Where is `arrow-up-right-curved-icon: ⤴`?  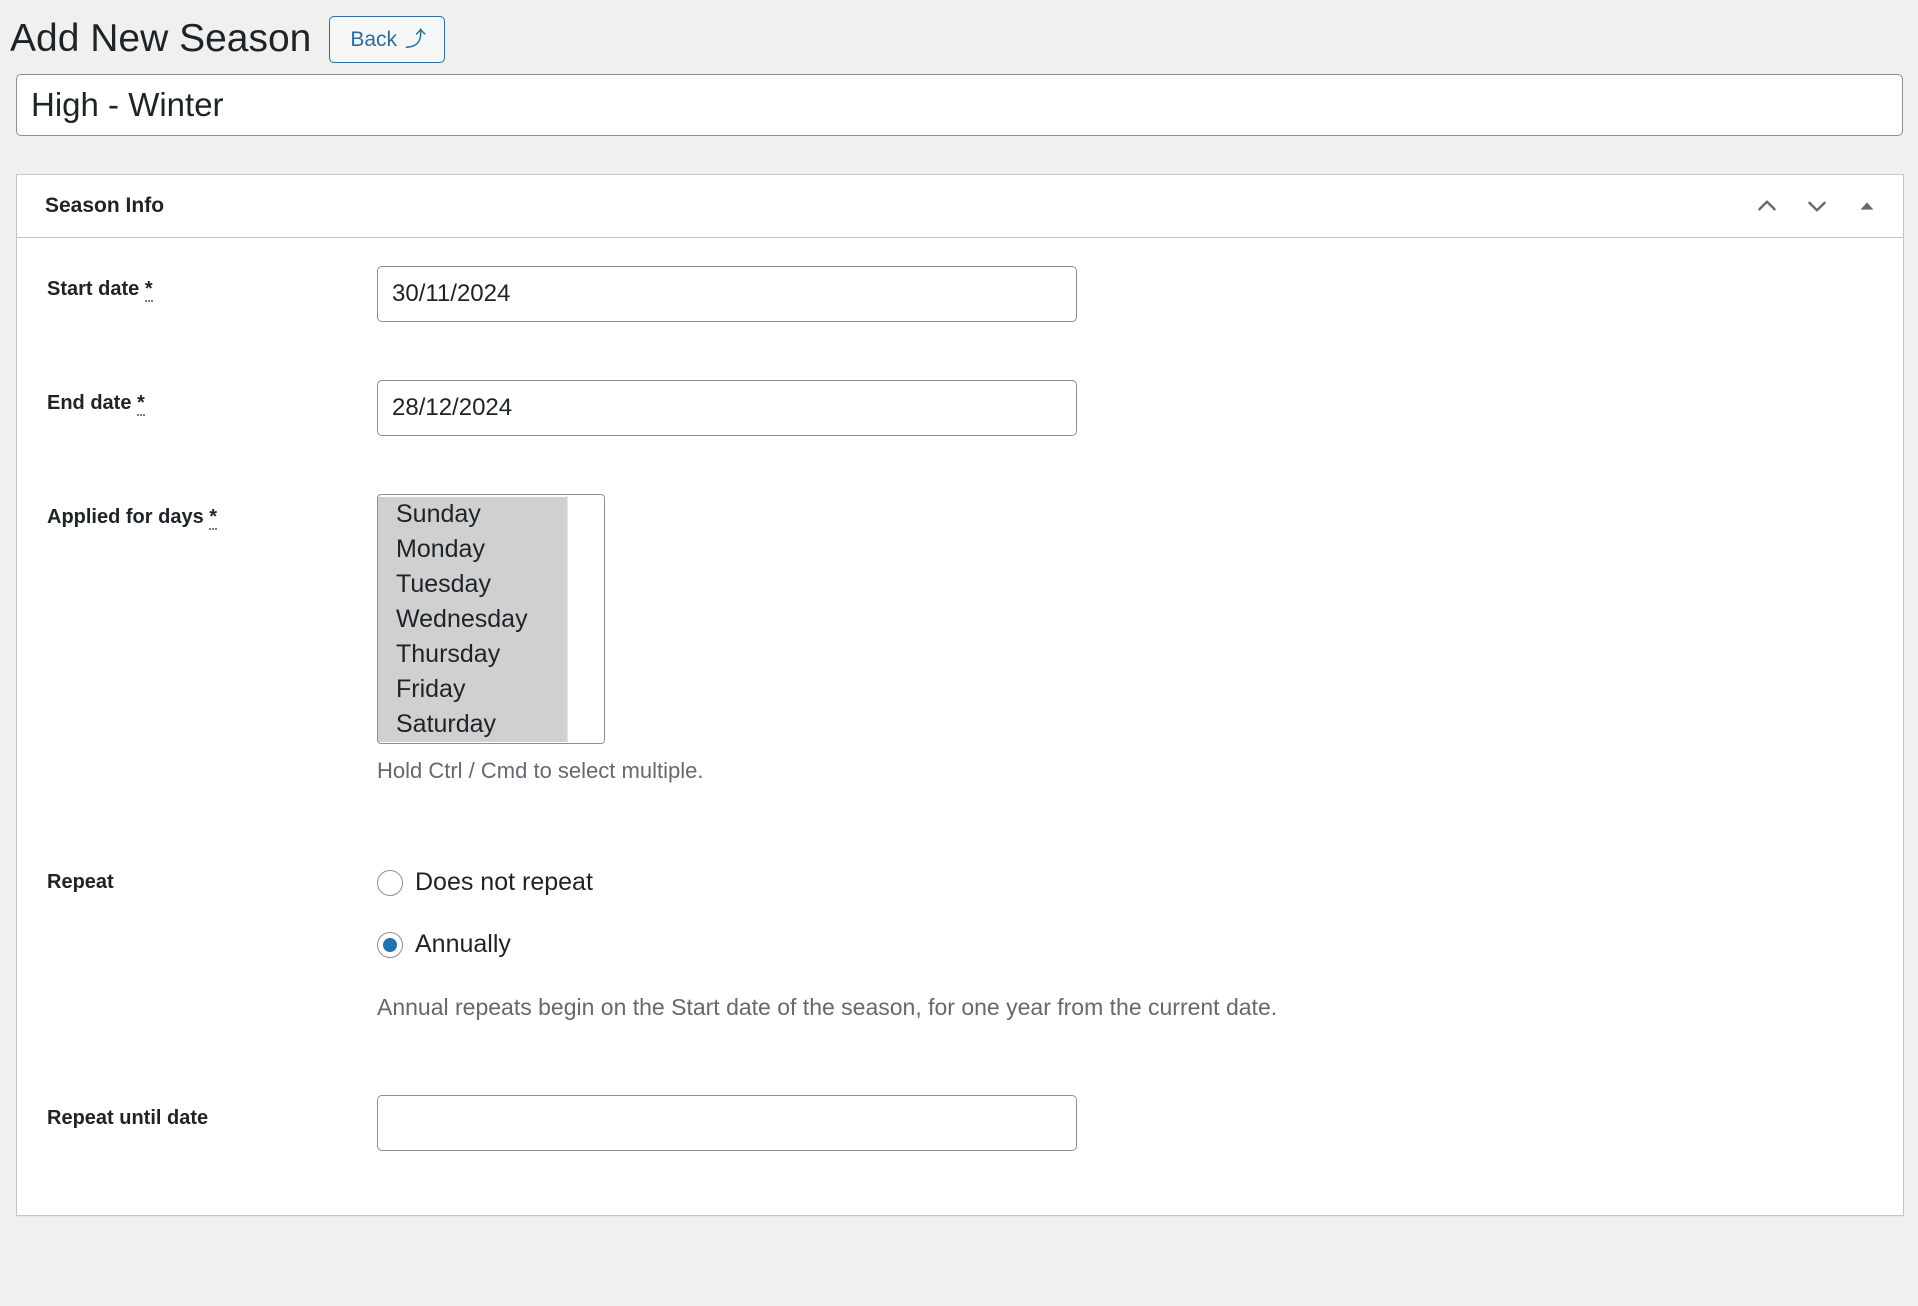 arrow-up-right-curved-icon: ⤴ is located at coordinates (416, 39).